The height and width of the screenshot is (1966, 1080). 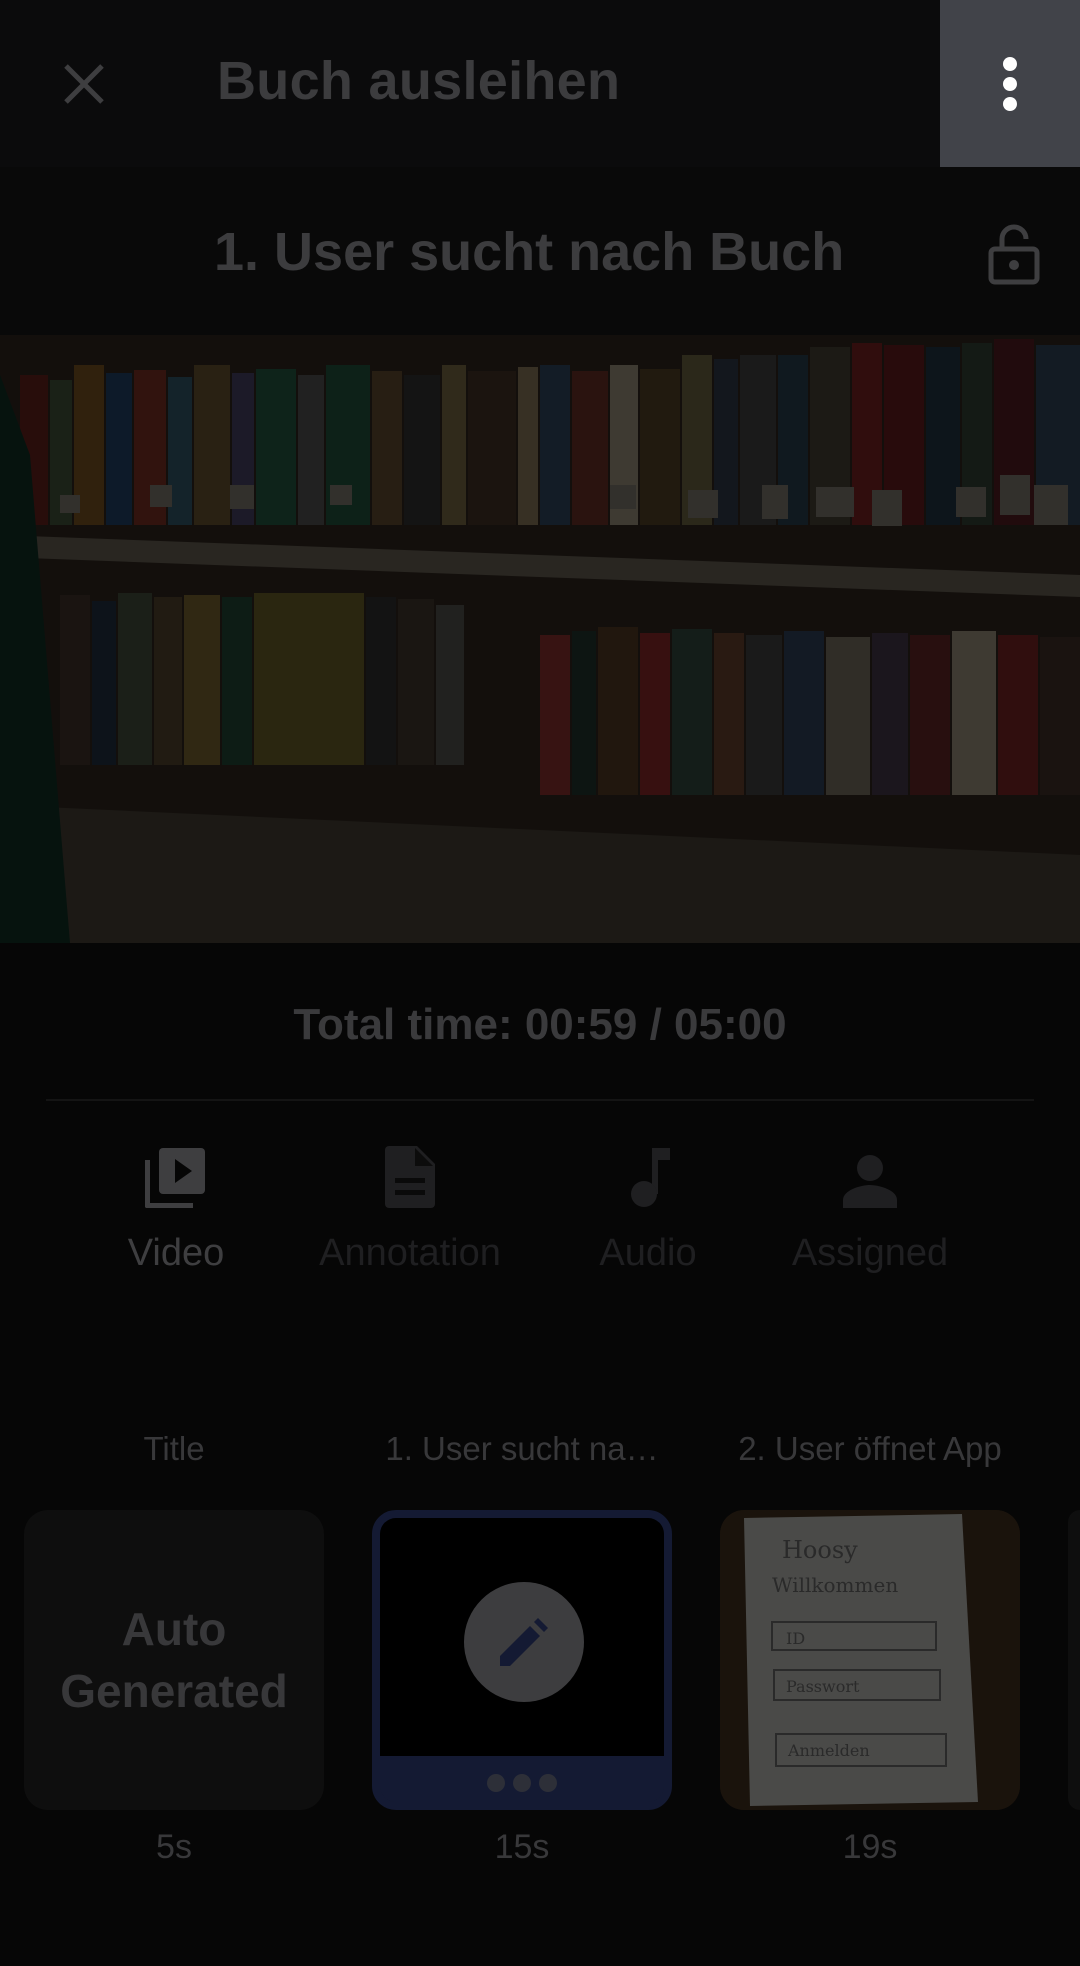 I want to click on lock-button, so click(x=1014, y=254).